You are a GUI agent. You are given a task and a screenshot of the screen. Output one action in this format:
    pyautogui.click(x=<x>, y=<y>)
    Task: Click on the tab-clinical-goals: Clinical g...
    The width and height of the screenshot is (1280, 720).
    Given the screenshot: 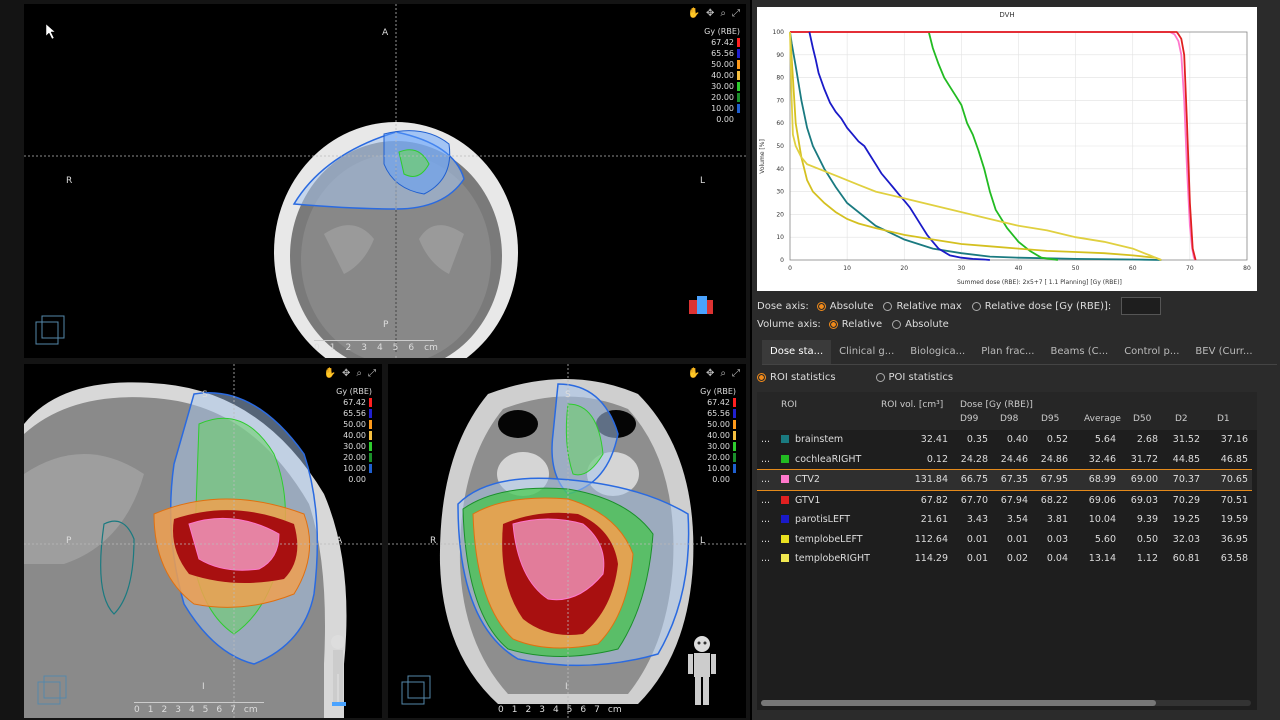 What is the action you would take?
    pyautogui.click(x=866, y=352)
    